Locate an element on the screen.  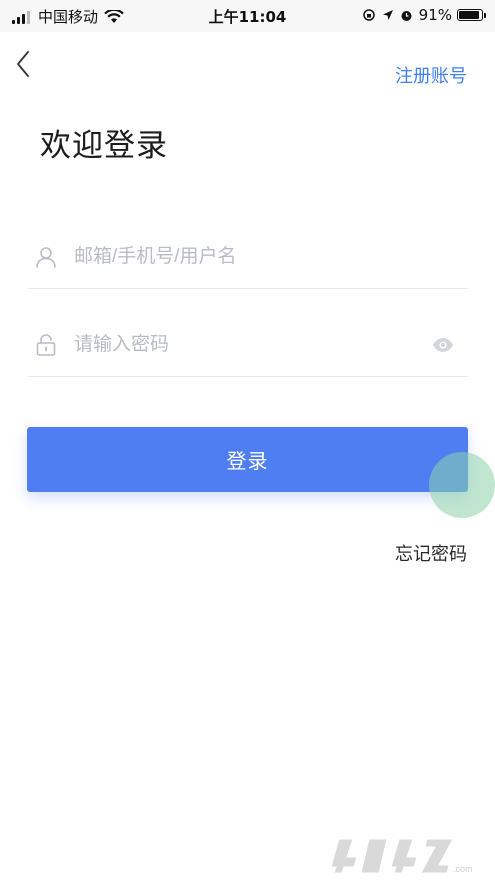
alarm-icon is located at coordinates (406, 15).